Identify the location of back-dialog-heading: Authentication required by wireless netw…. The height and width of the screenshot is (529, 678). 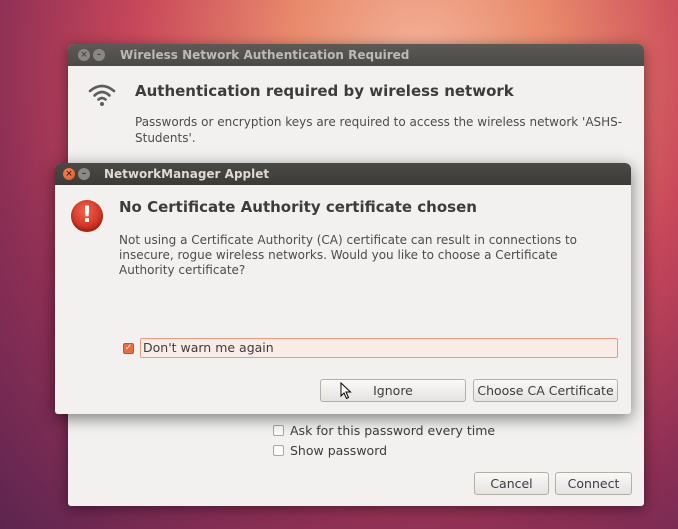
(324, 91).